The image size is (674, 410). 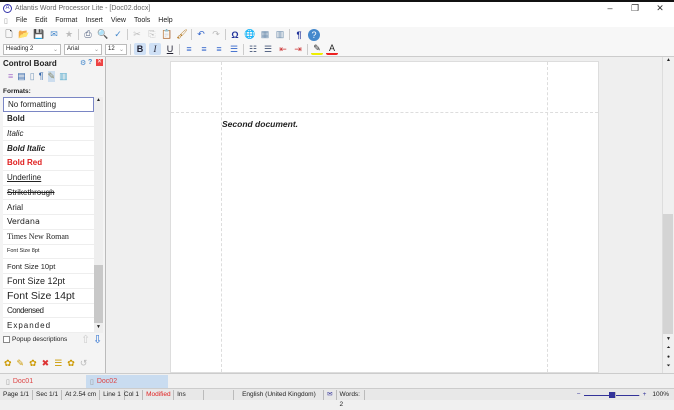 What do you see at coordinates (48, 266) in the screenshot?
I see `format-item: Font Size 10pt` at bounding box center [48, 266].